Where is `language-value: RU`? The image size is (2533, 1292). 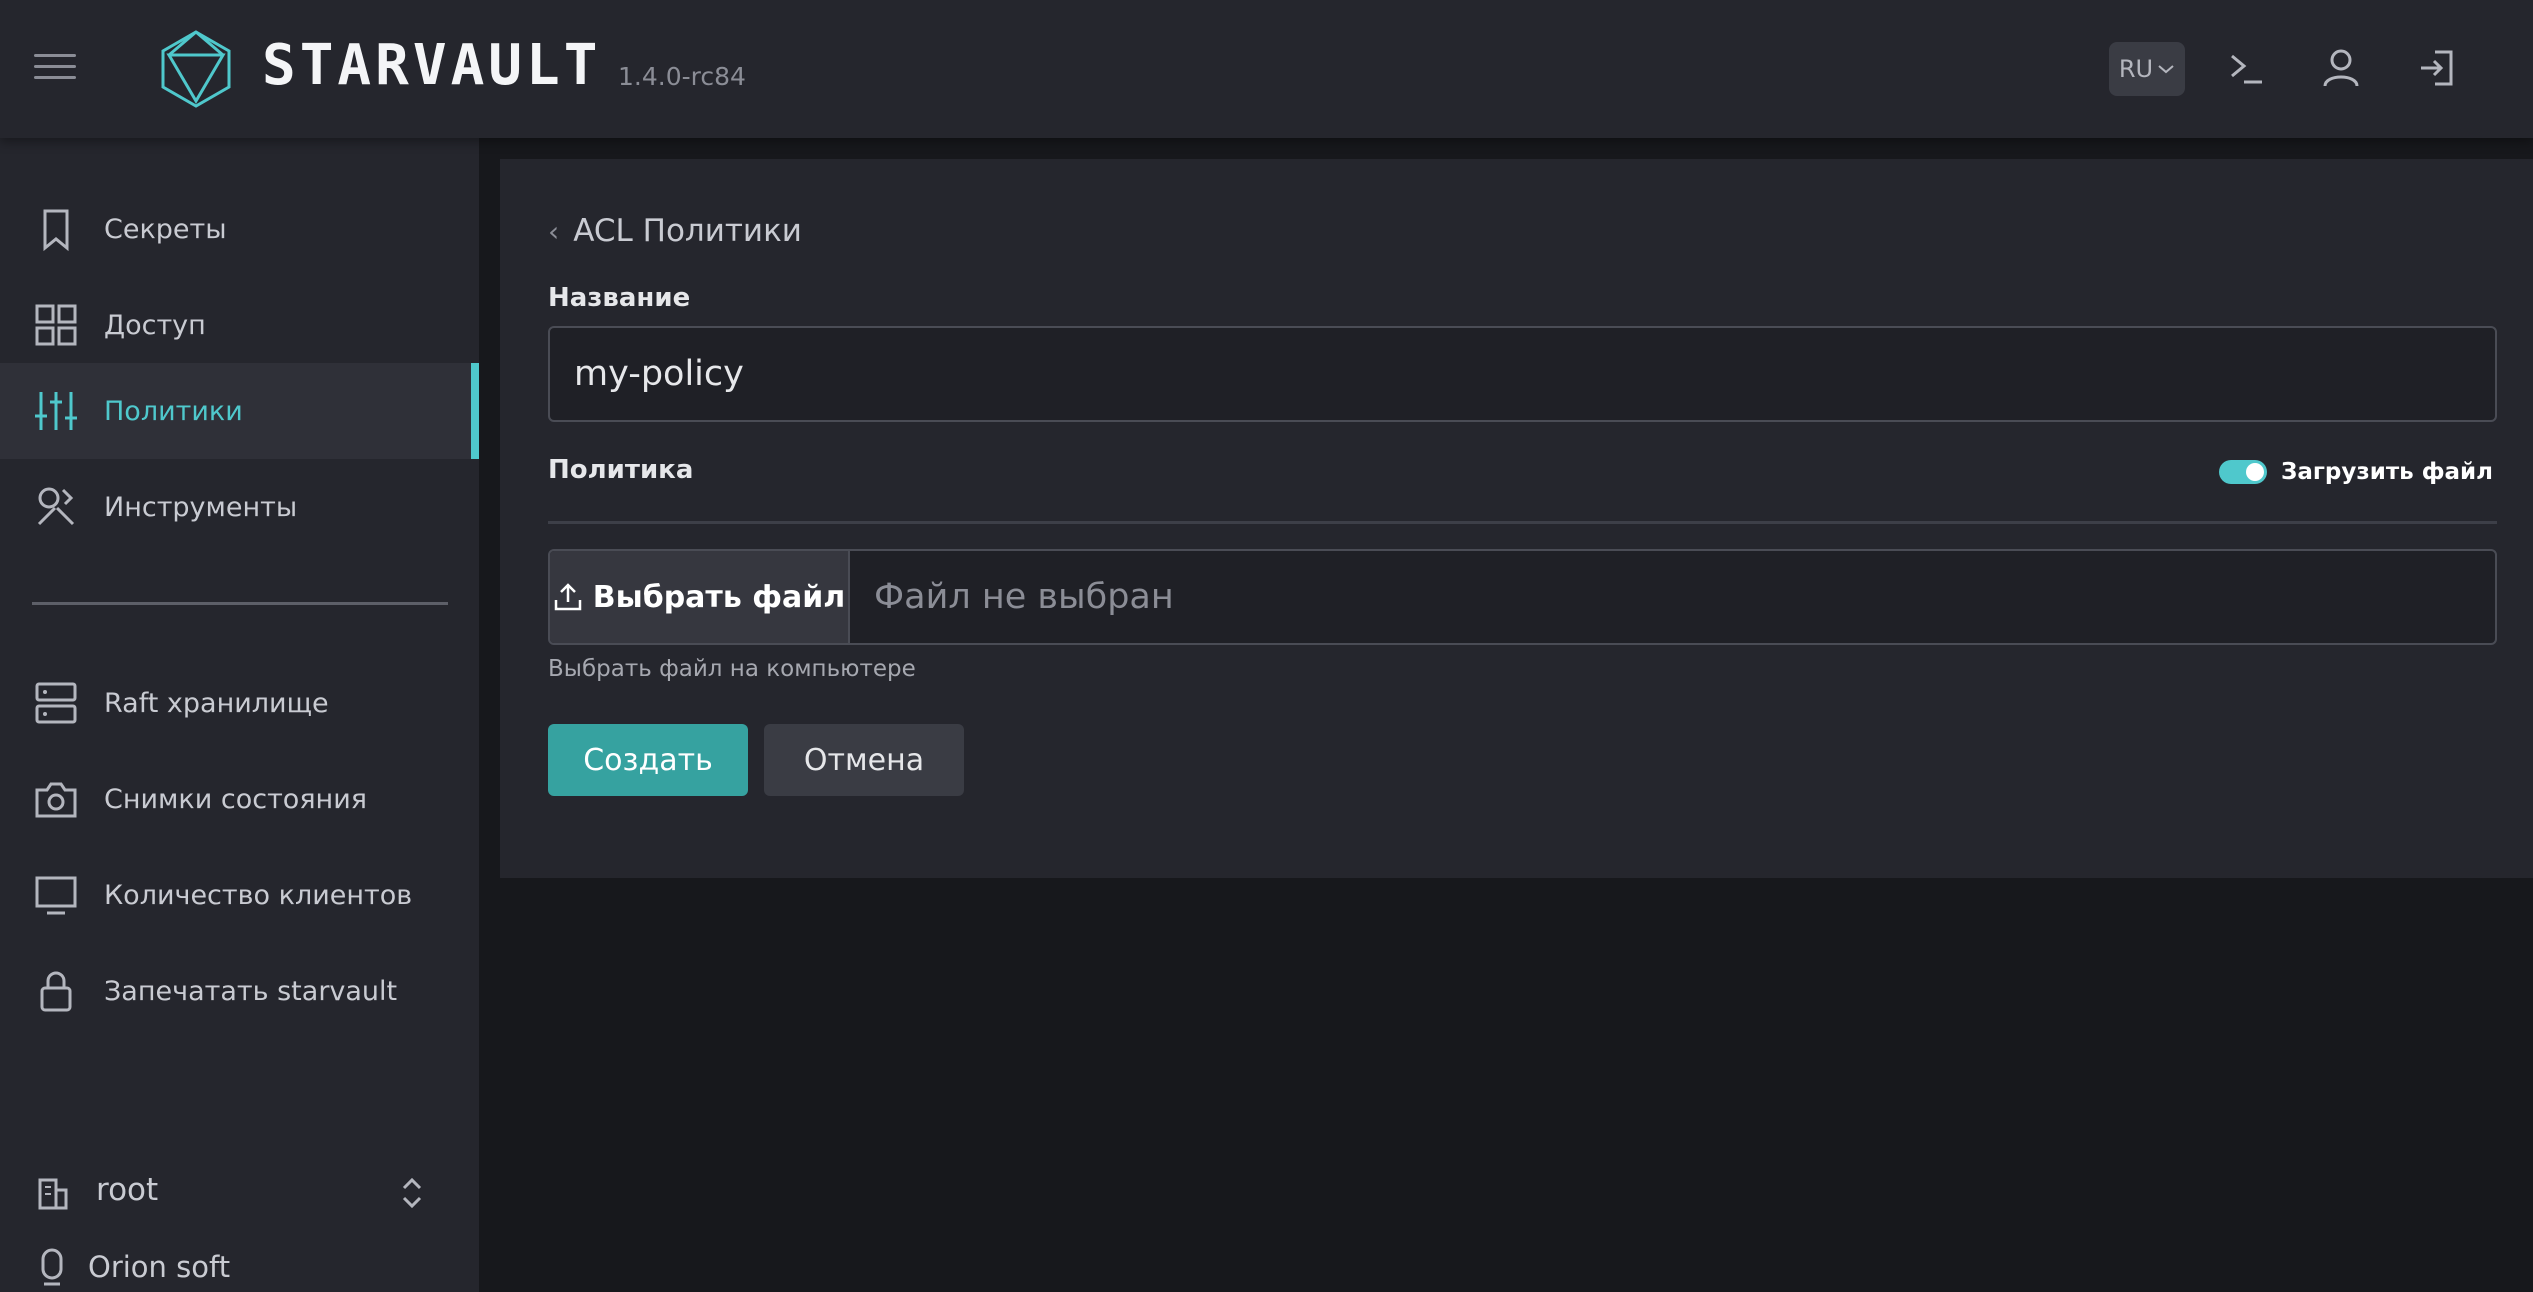
language-value: RU is located at coordinates (2136, 69).